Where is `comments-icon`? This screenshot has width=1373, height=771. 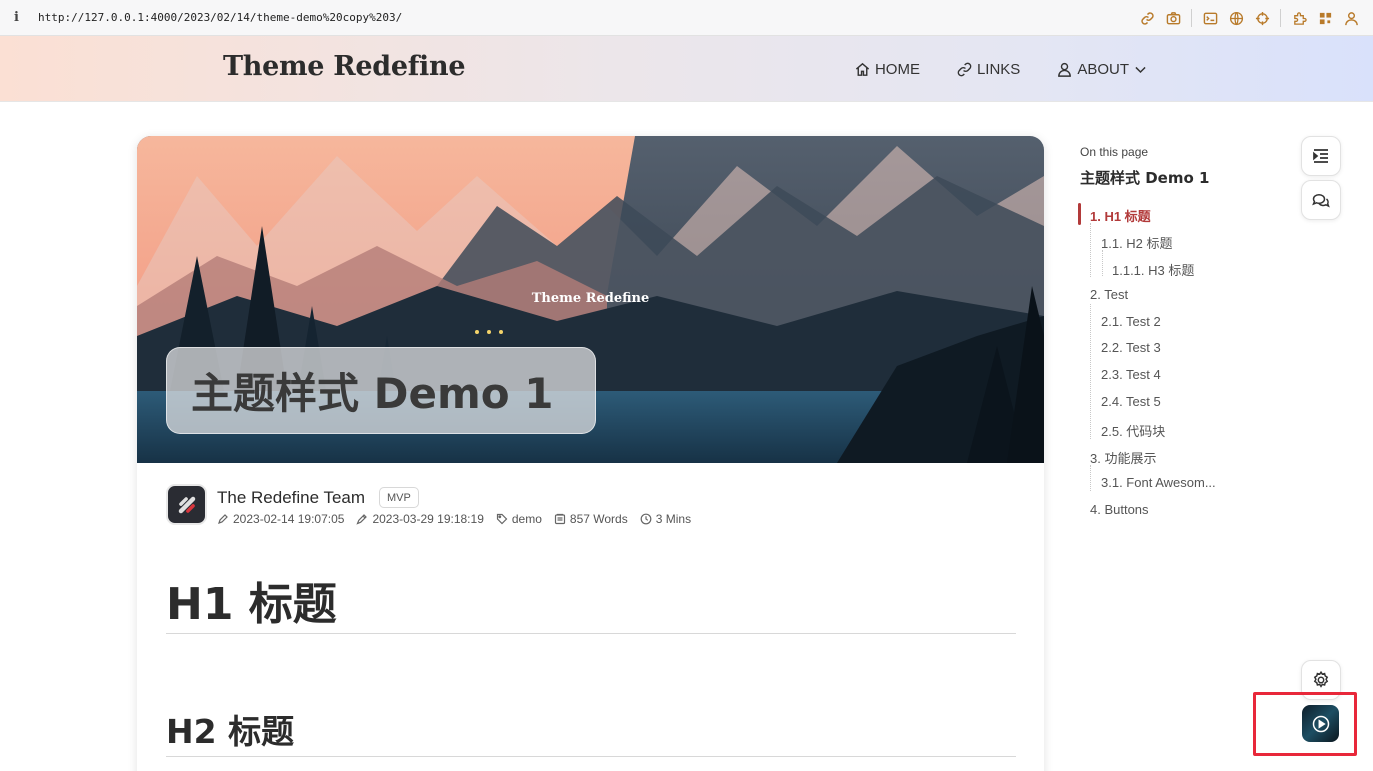
comments-icon is located at coordinates (1321, 201).